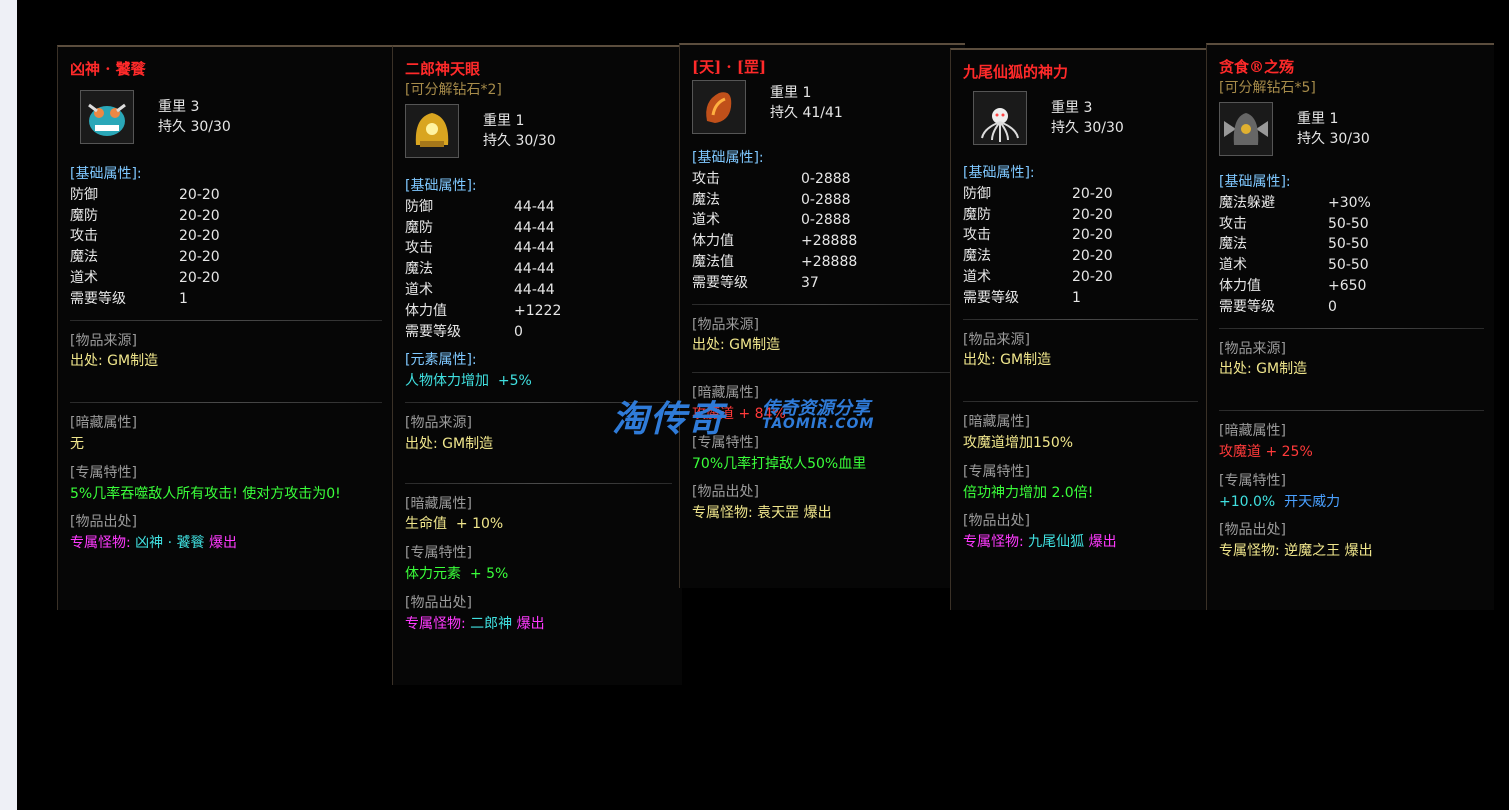 The height and width of the screenshot is (810, 1509). What do you see at coordinates (153, 543) in the screenshot?
I see `drop-text: 专属怪物: 凶神 · 饕餮 爆出` at bounding box center [153, 543].